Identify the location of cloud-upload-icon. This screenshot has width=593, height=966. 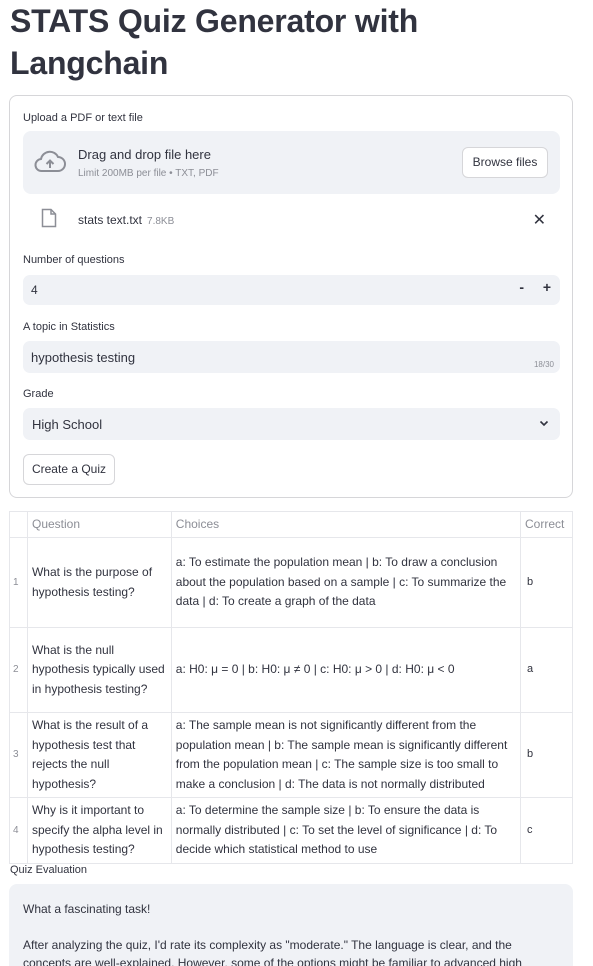
(50, 161).